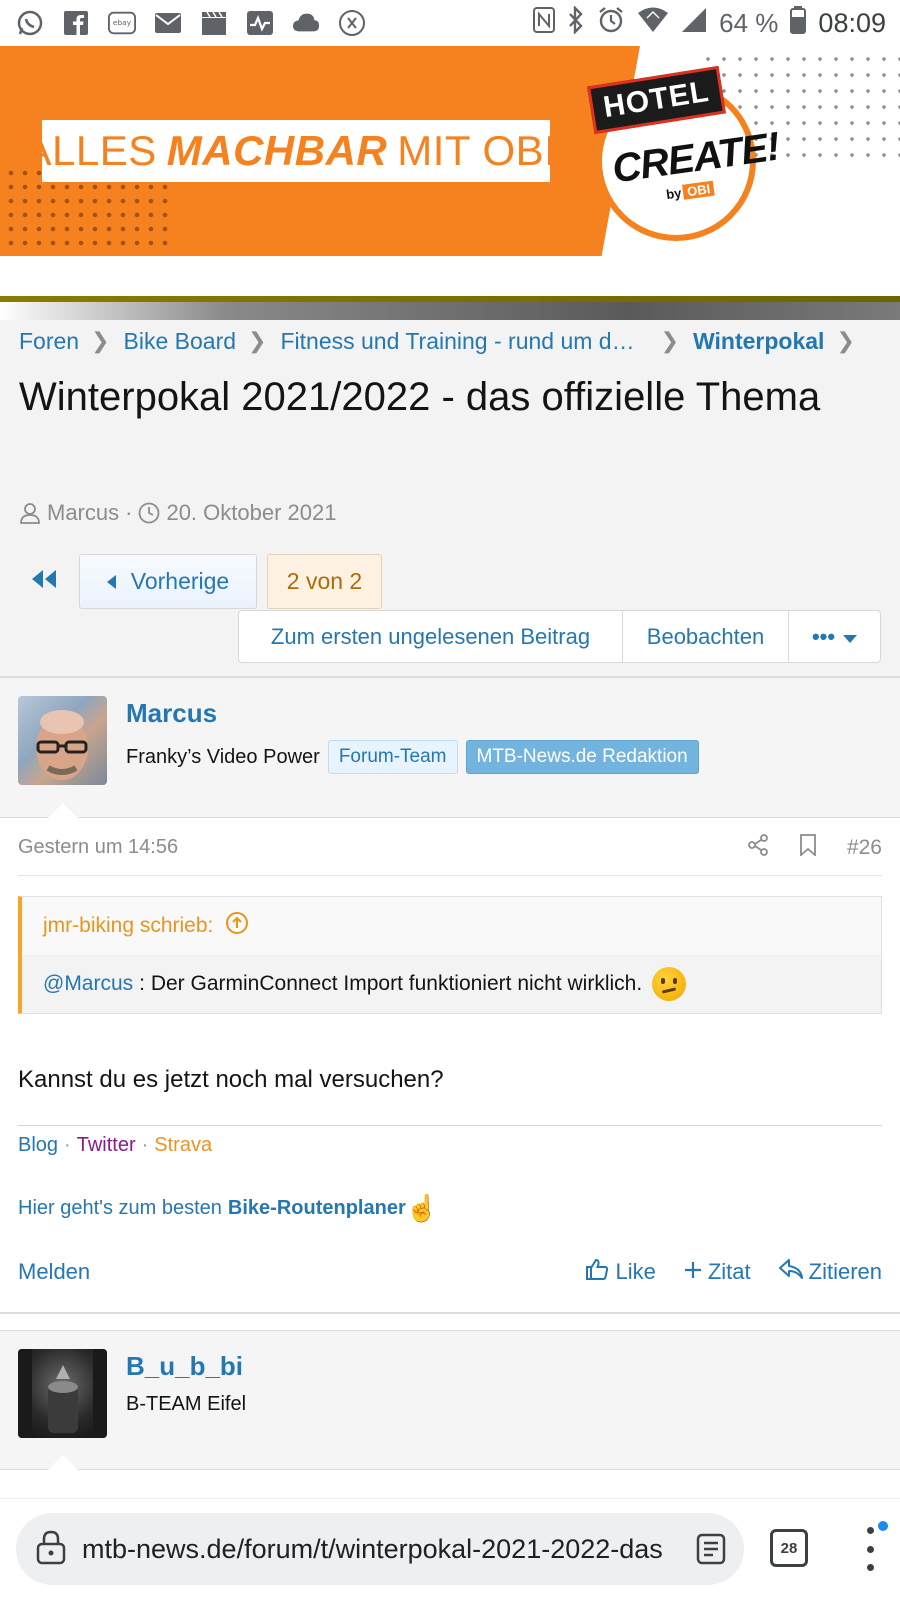 This screenshot has width=900, height=1600. I want to click on signature-twitter-link: Twitter, so click(106, 1145).